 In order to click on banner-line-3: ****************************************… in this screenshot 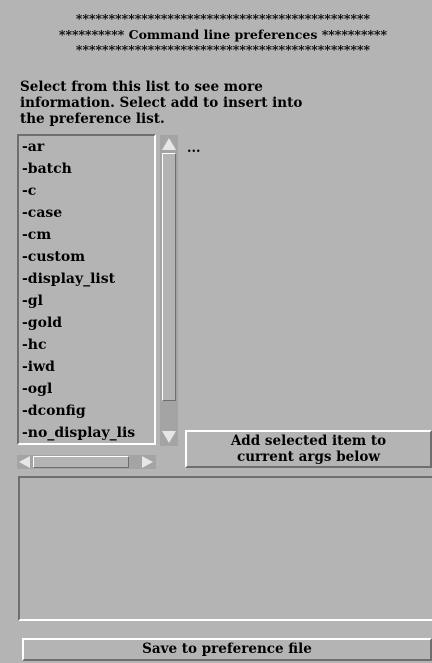, I will do `click(223, 49)`.